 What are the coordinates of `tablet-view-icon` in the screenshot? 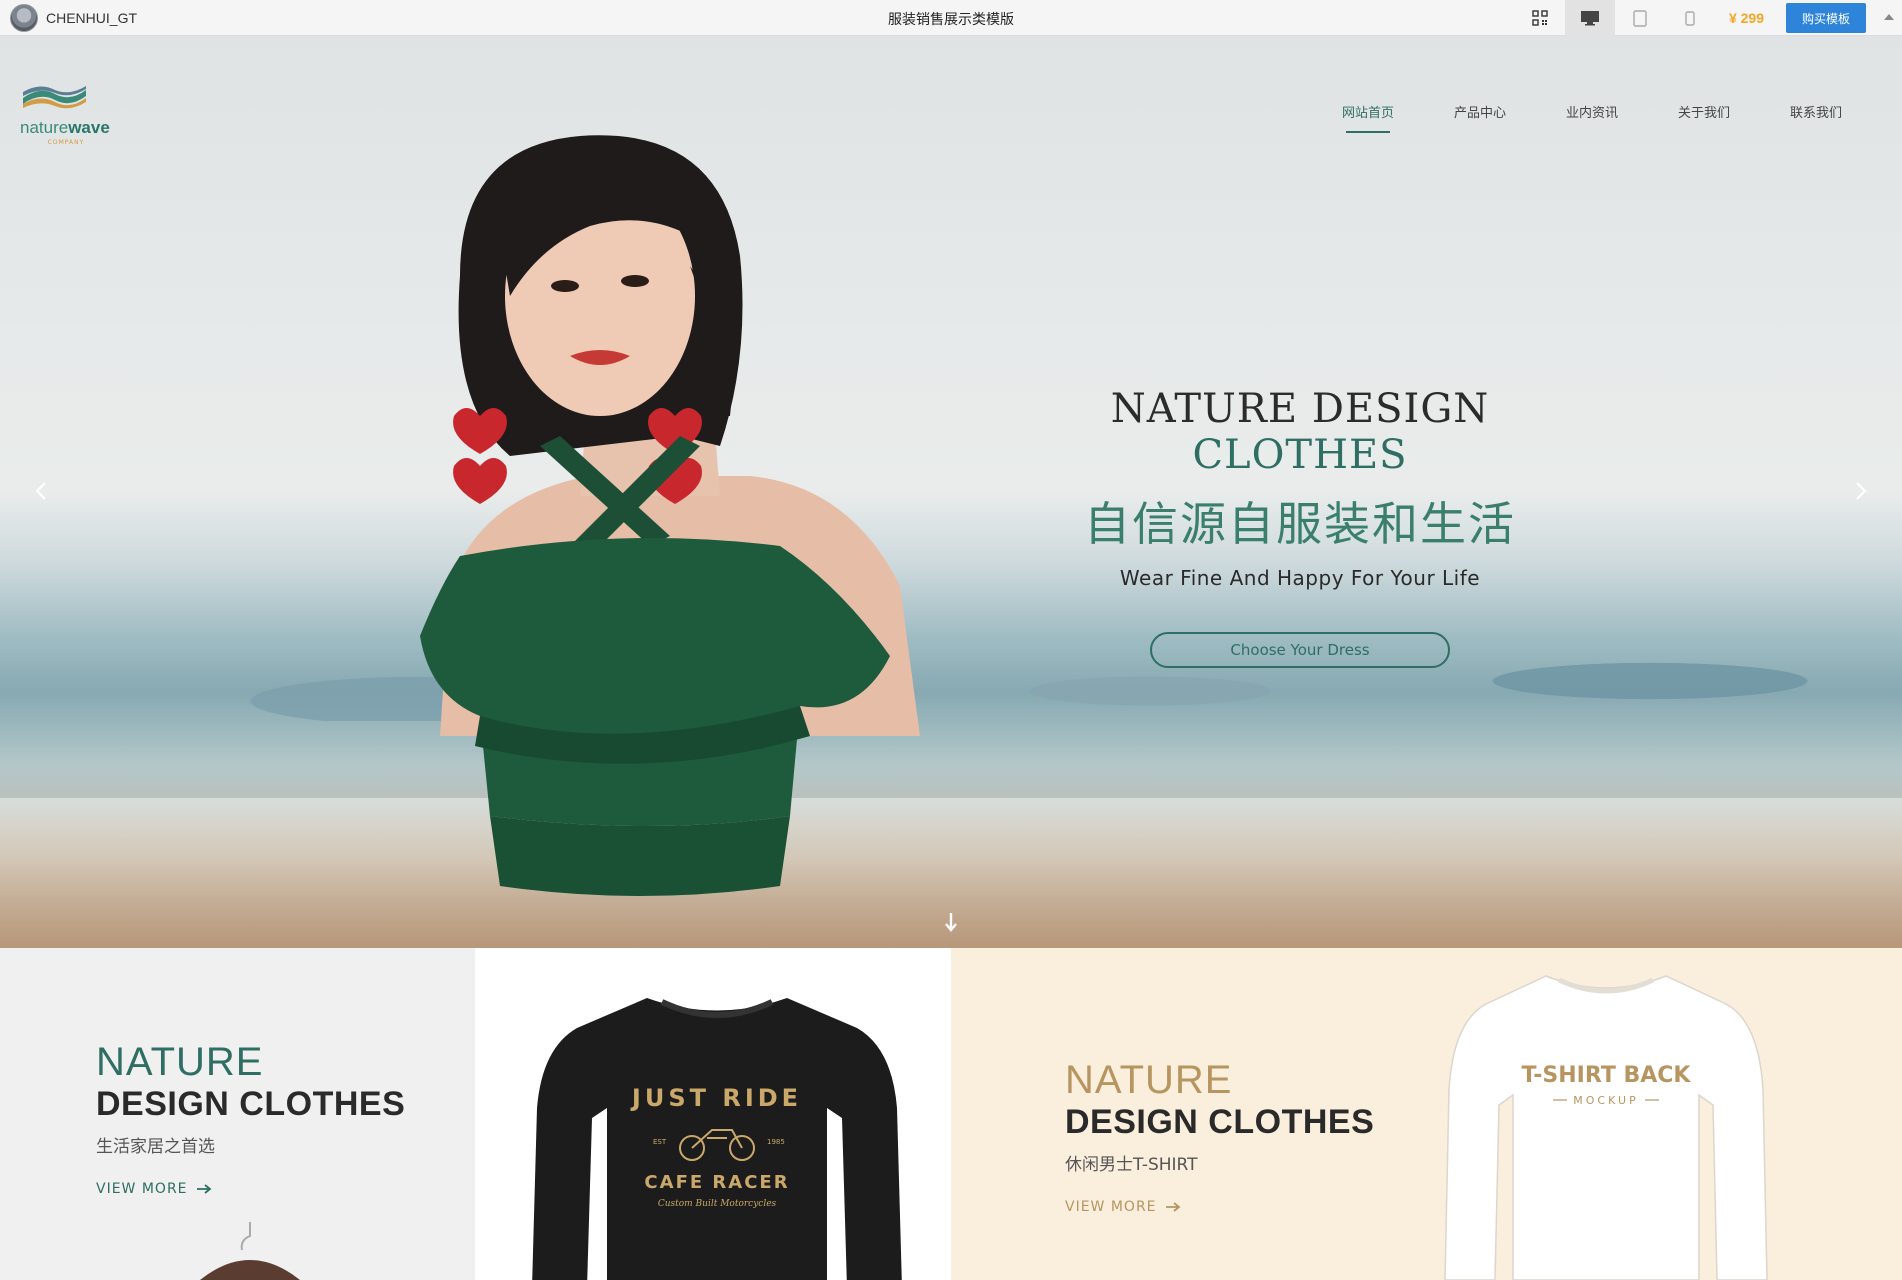 It's located at (1640, 18).